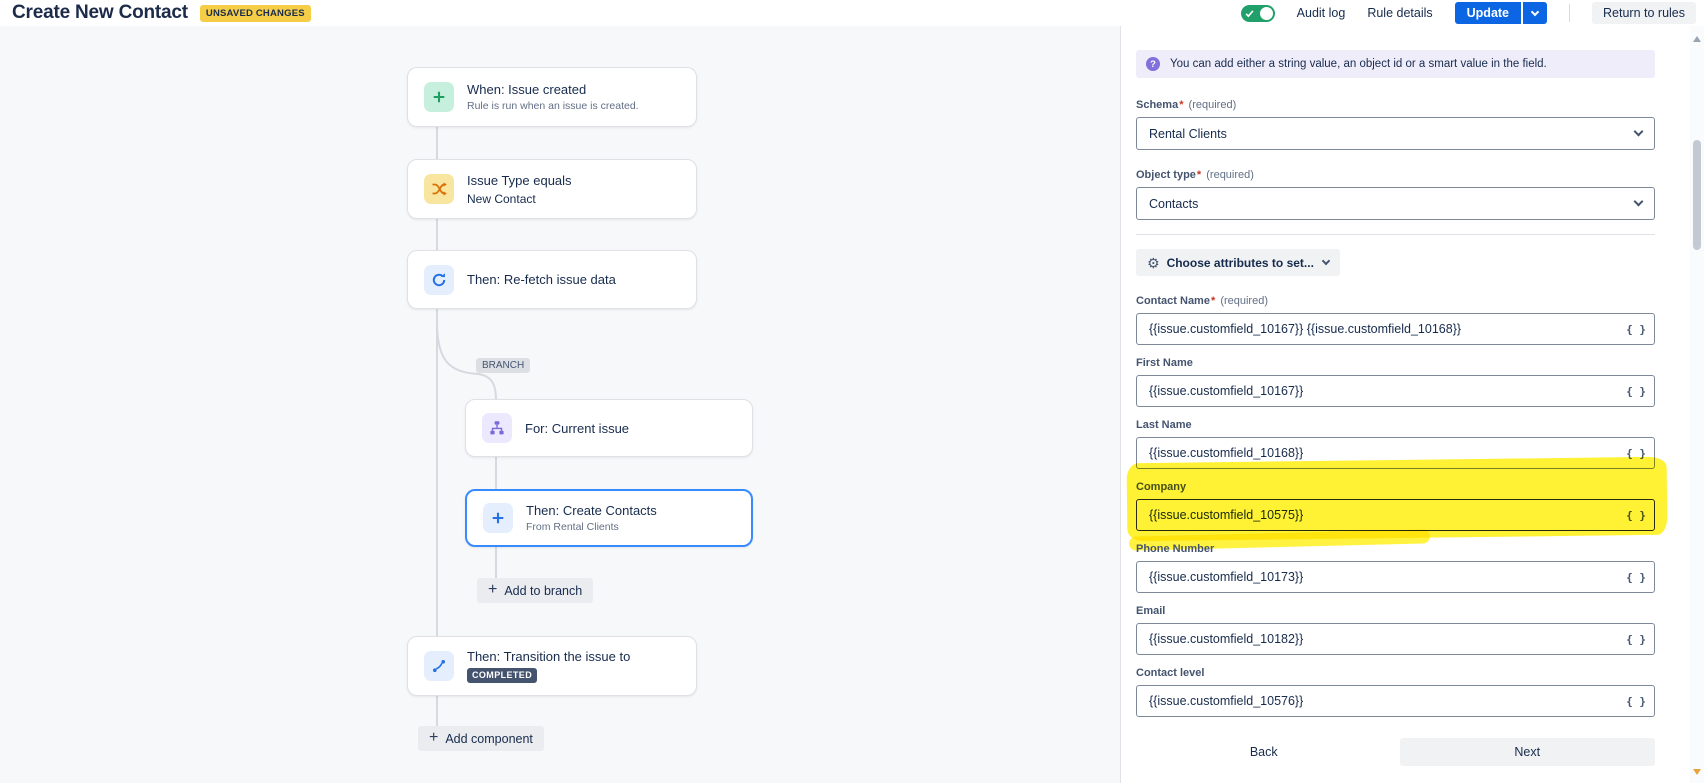 The width and height of the screenshot is (1704, 783). I want to click on node-title: Issue Type equals, so click(519, 180).